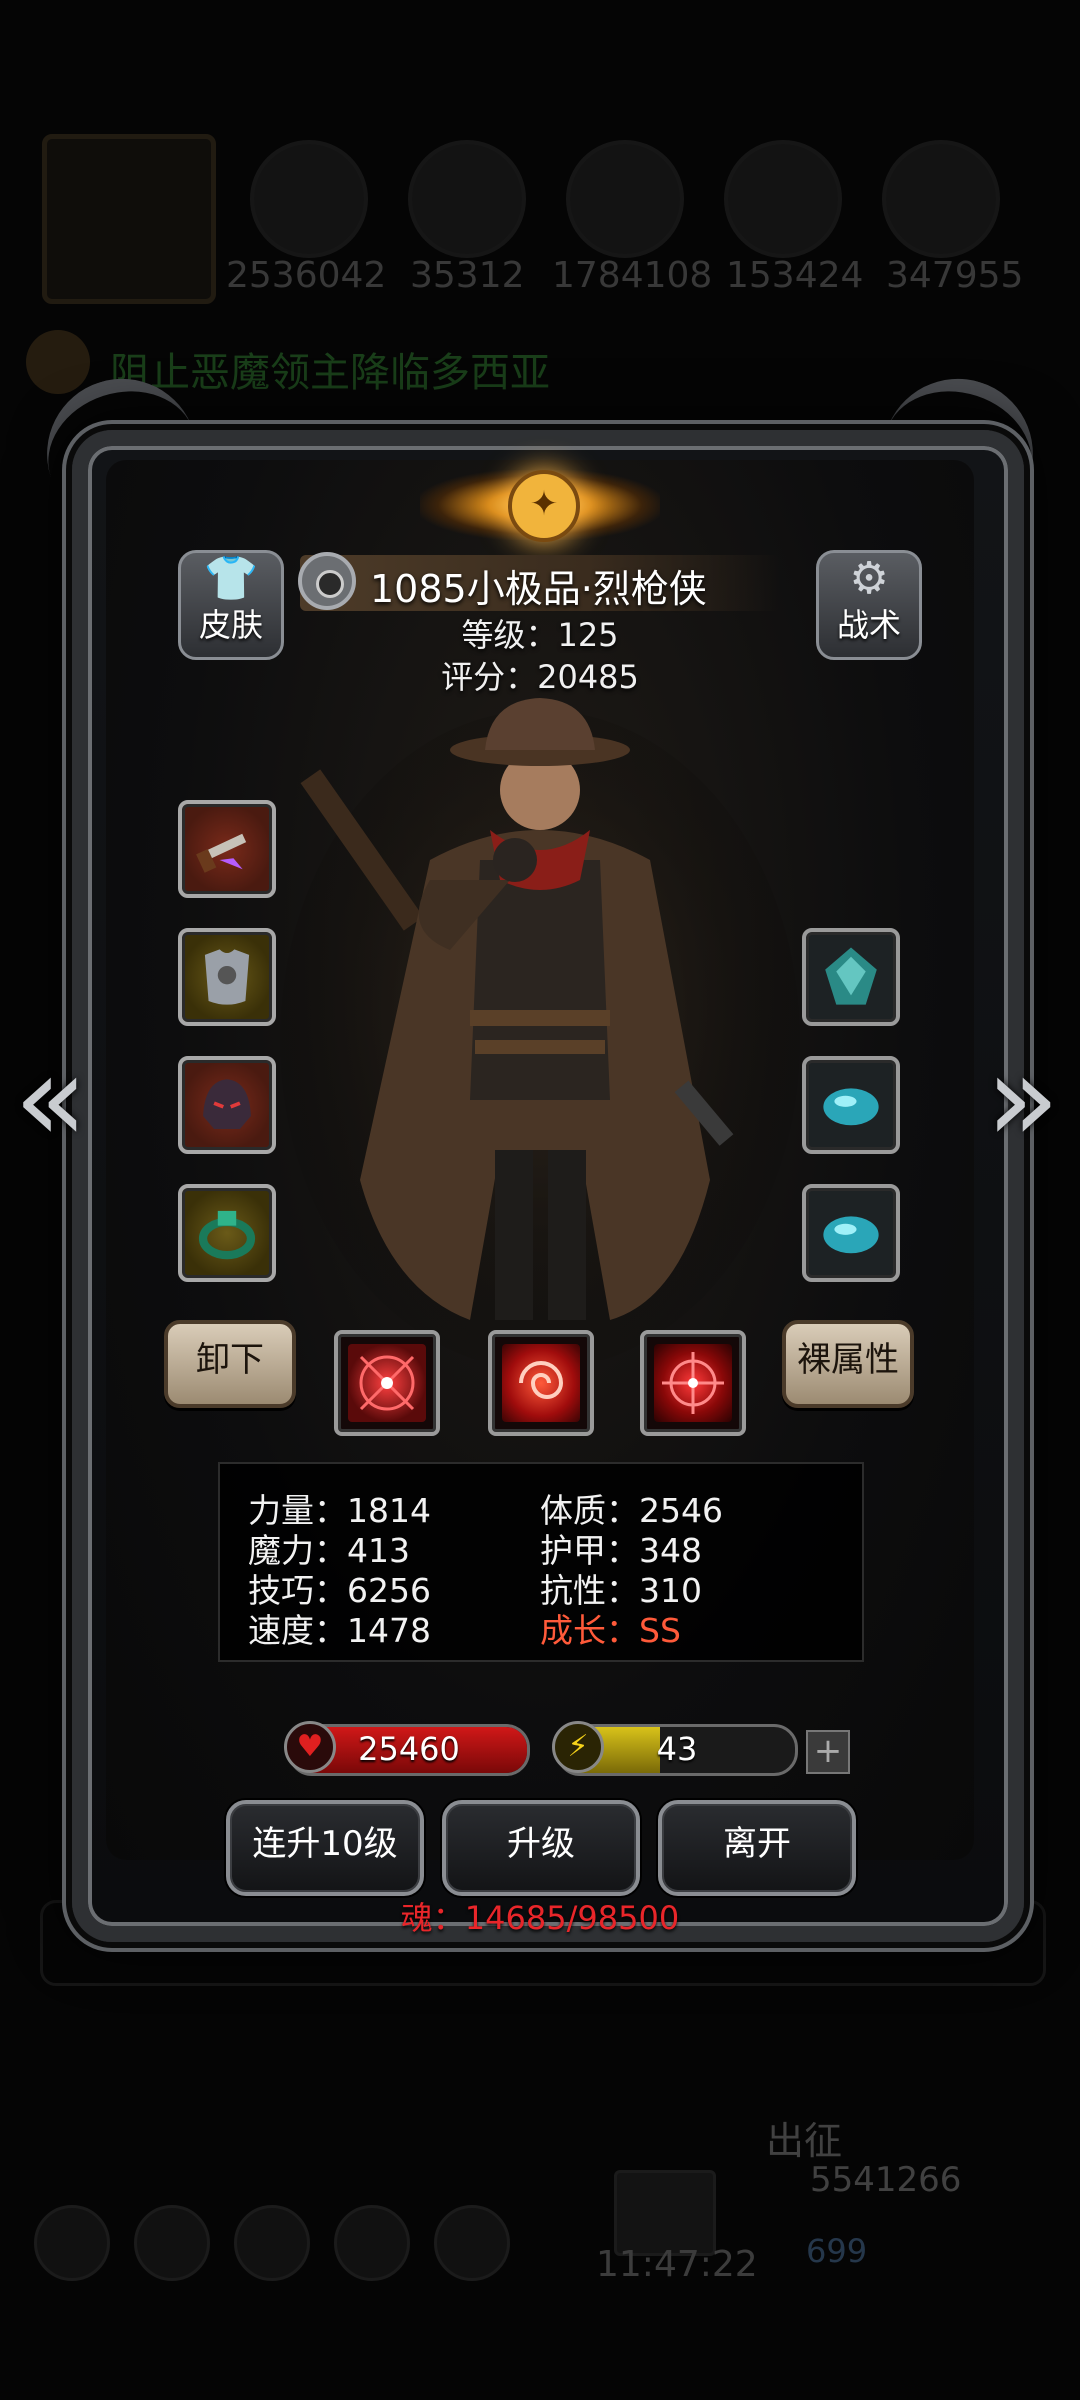  Describe the element at coordinates (230, 1364) in the screenshot. I see `unequip-button: 卸下` at that location.